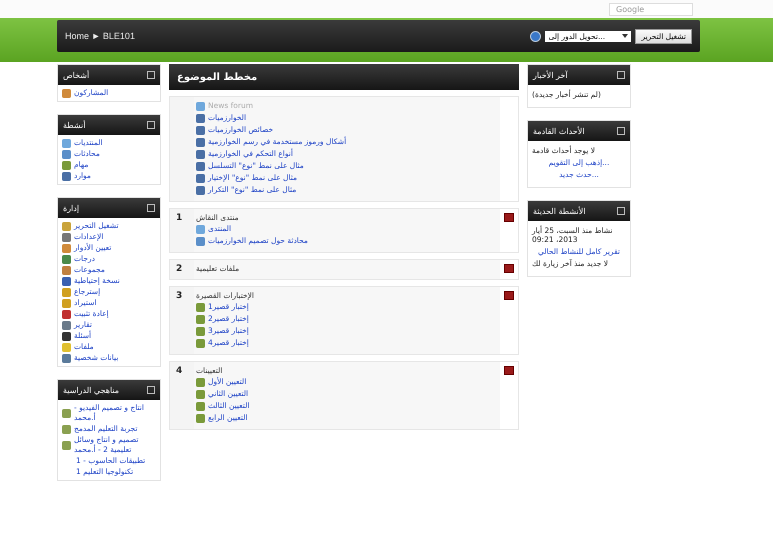 This screenshot has height=560, width=773. Describe the element at coordinates (91, 390) in the screenshot. I see `block-title: مناهجي الدراسية` at that location.